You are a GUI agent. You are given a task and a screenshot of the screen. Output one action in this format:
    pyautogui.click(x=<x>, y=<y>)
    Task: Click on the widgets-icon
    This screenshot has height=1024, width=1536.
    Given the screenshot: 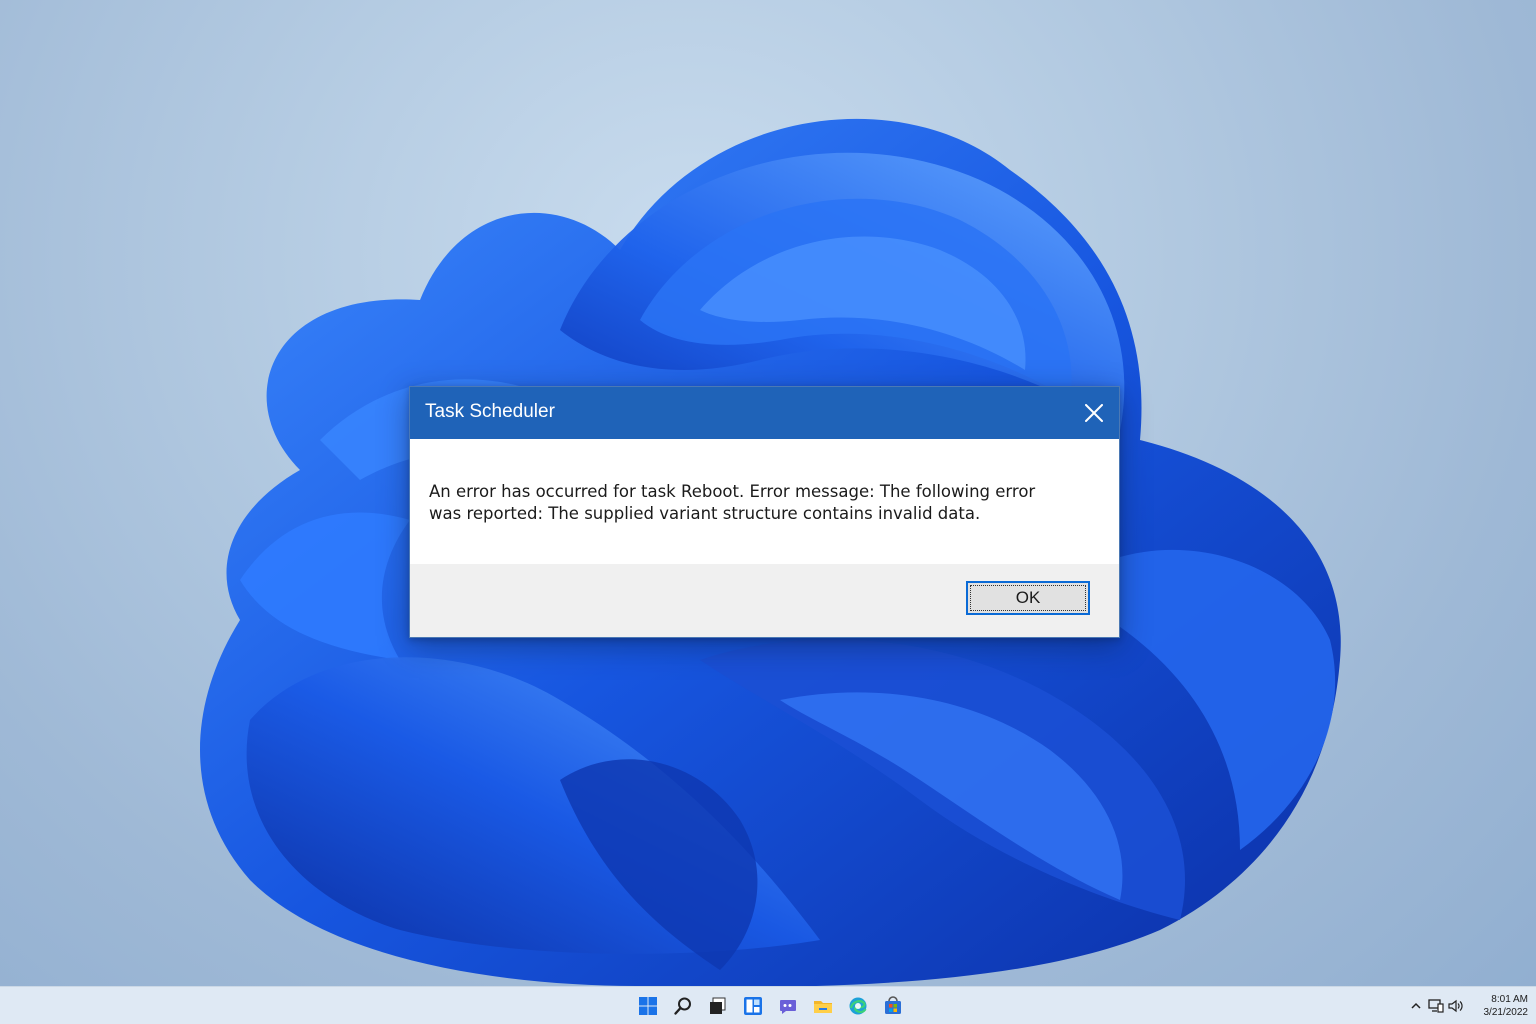 What is the action you would take?
    pyautogui.click(x=752, y=1006)
    